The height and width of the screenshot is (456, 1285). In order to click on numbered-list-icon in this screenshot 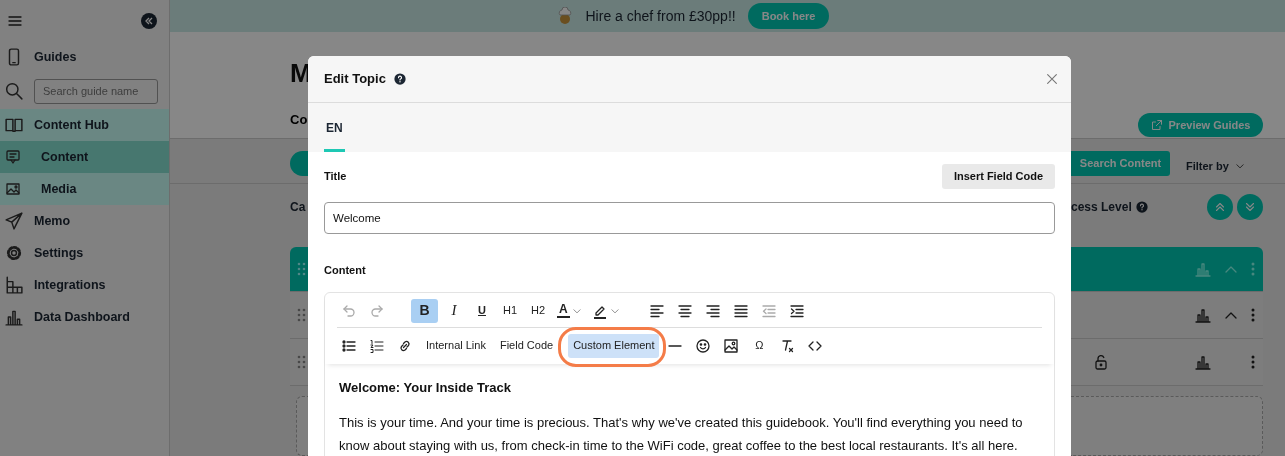, I will do `click(377, 345)`.